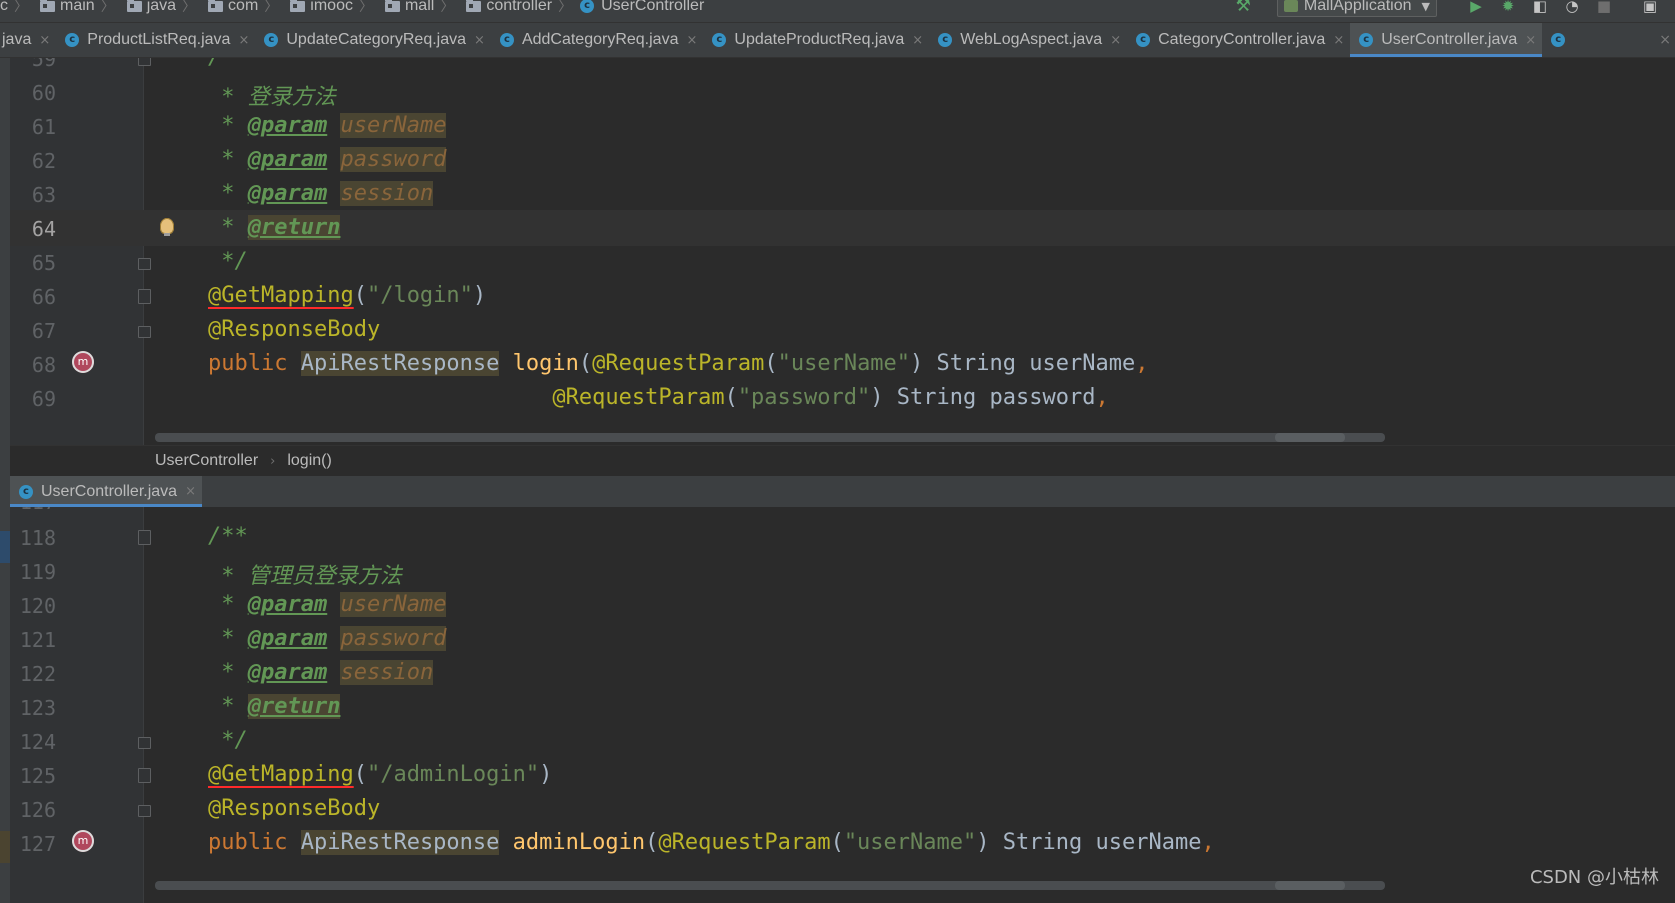 The image size is (1675, 903). I want to click on line-number: 126, so click(37, 810).